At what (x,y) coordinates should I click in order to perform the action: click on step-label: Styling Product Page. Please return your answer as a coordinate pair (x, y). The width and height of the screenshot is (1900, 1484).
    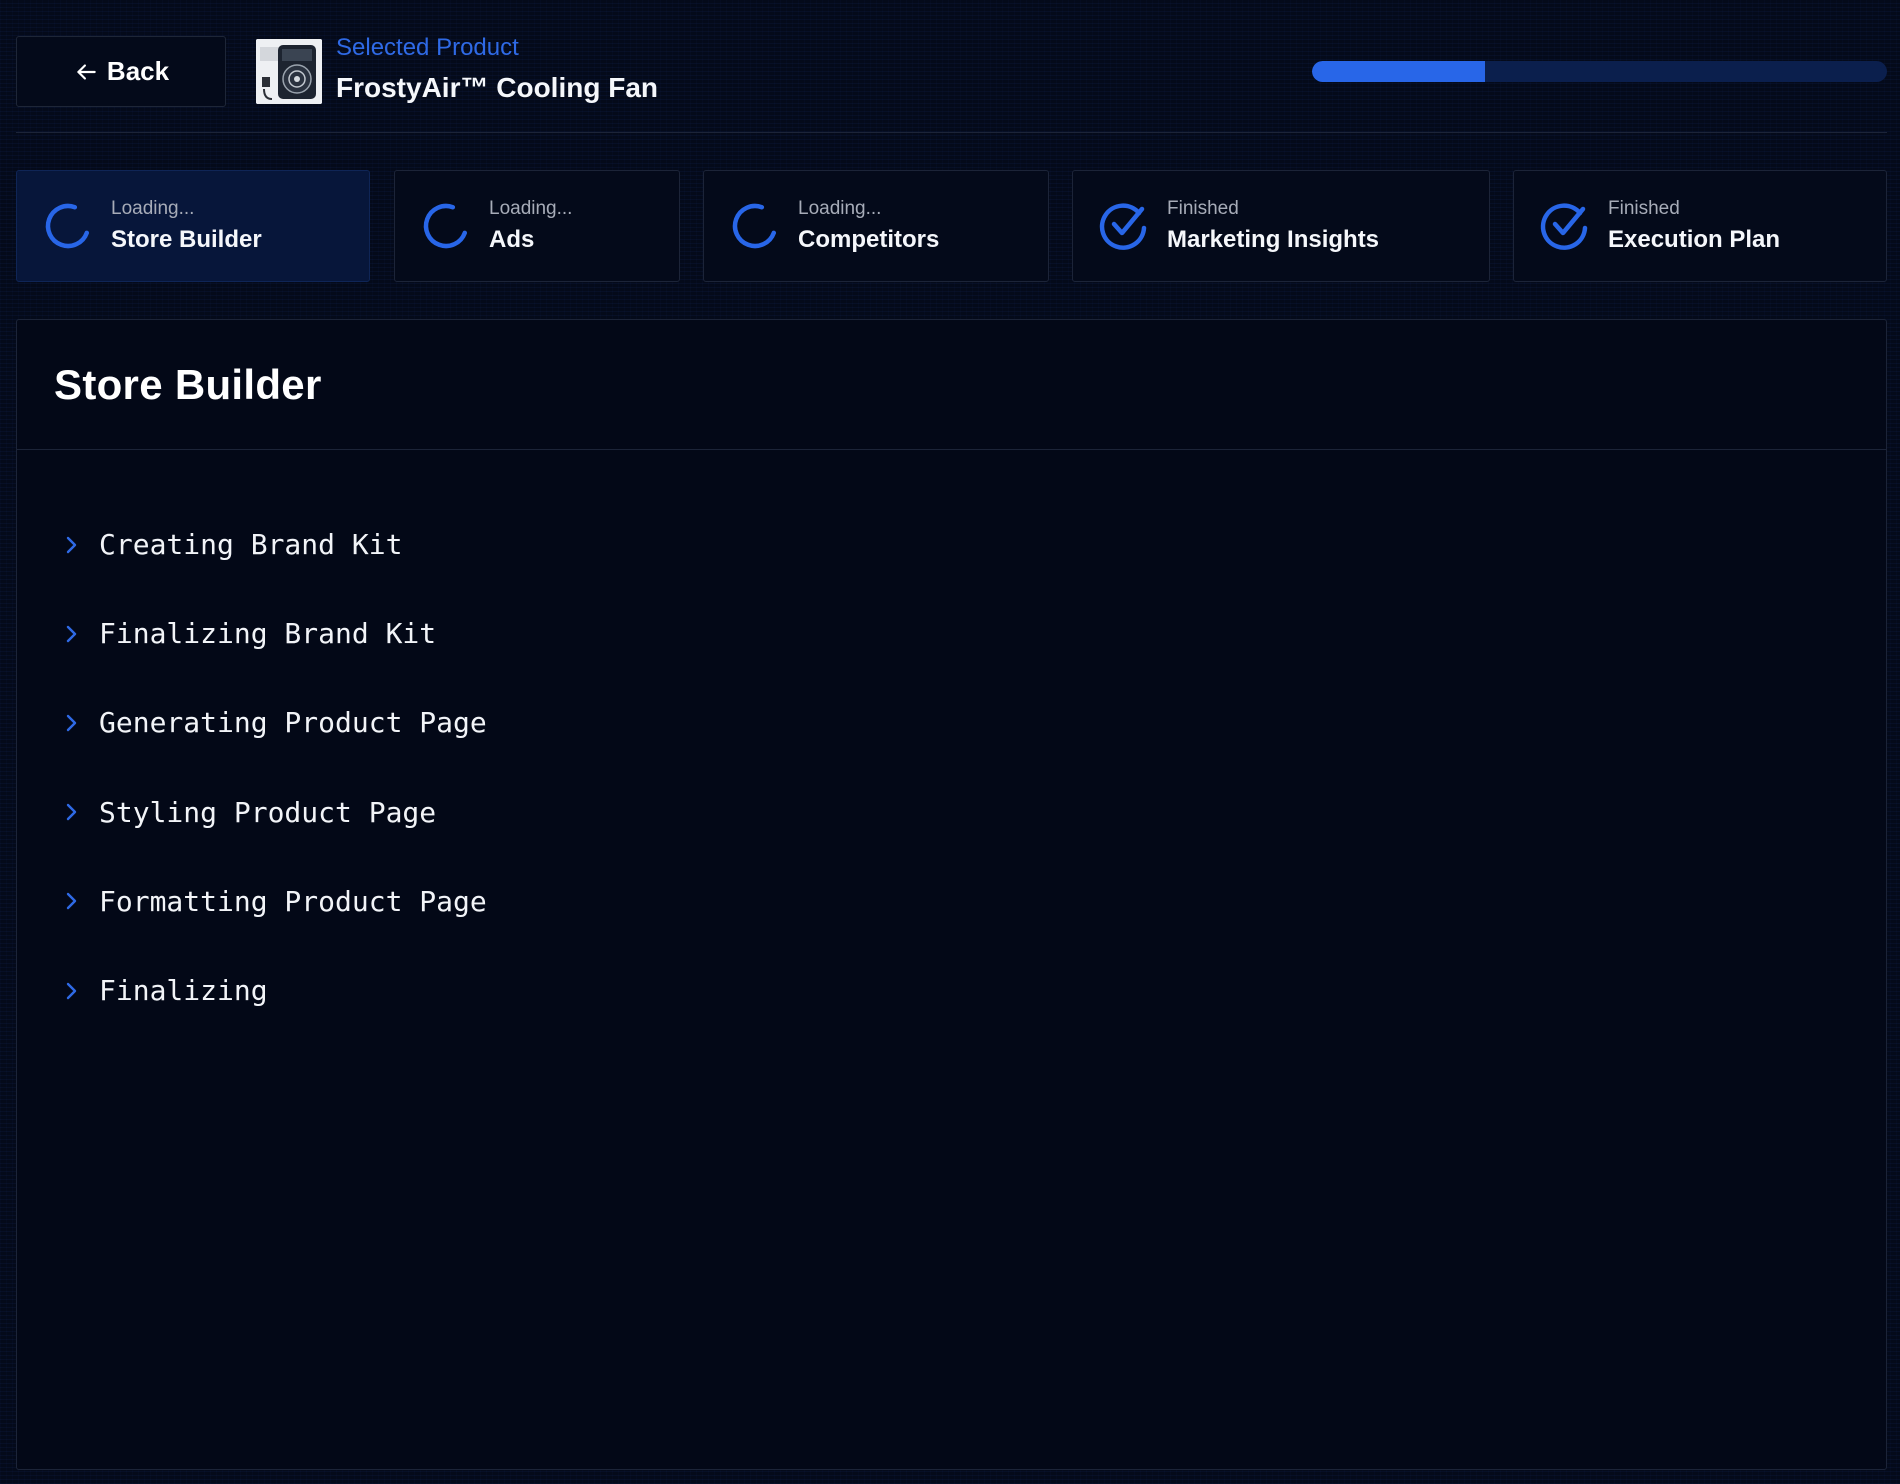
    Looking at the image, I should click on (268, 812).